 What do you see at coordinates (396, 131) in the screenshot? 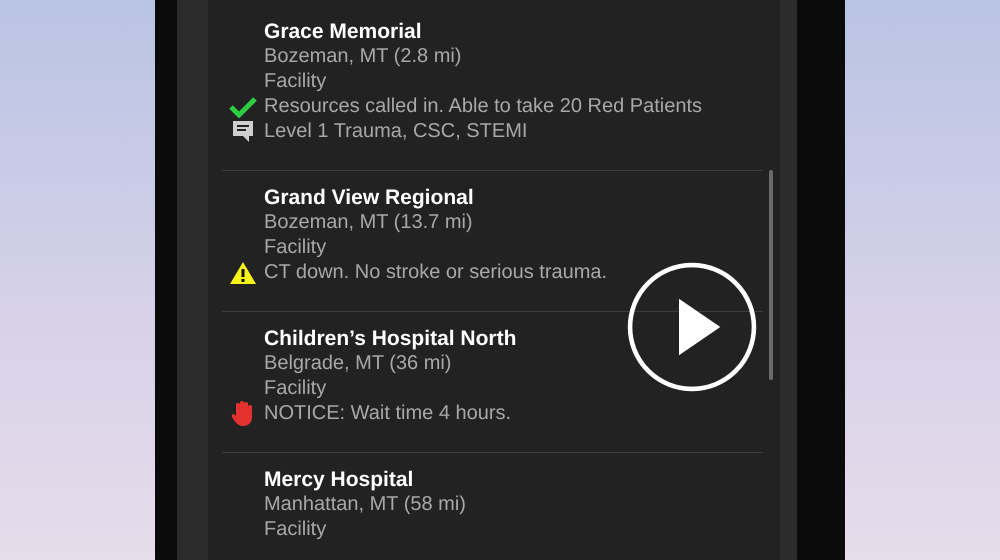
I see `capabilities-text: Level 1 Trauma, CSC, STEMI` at bounding box center [396, 131].